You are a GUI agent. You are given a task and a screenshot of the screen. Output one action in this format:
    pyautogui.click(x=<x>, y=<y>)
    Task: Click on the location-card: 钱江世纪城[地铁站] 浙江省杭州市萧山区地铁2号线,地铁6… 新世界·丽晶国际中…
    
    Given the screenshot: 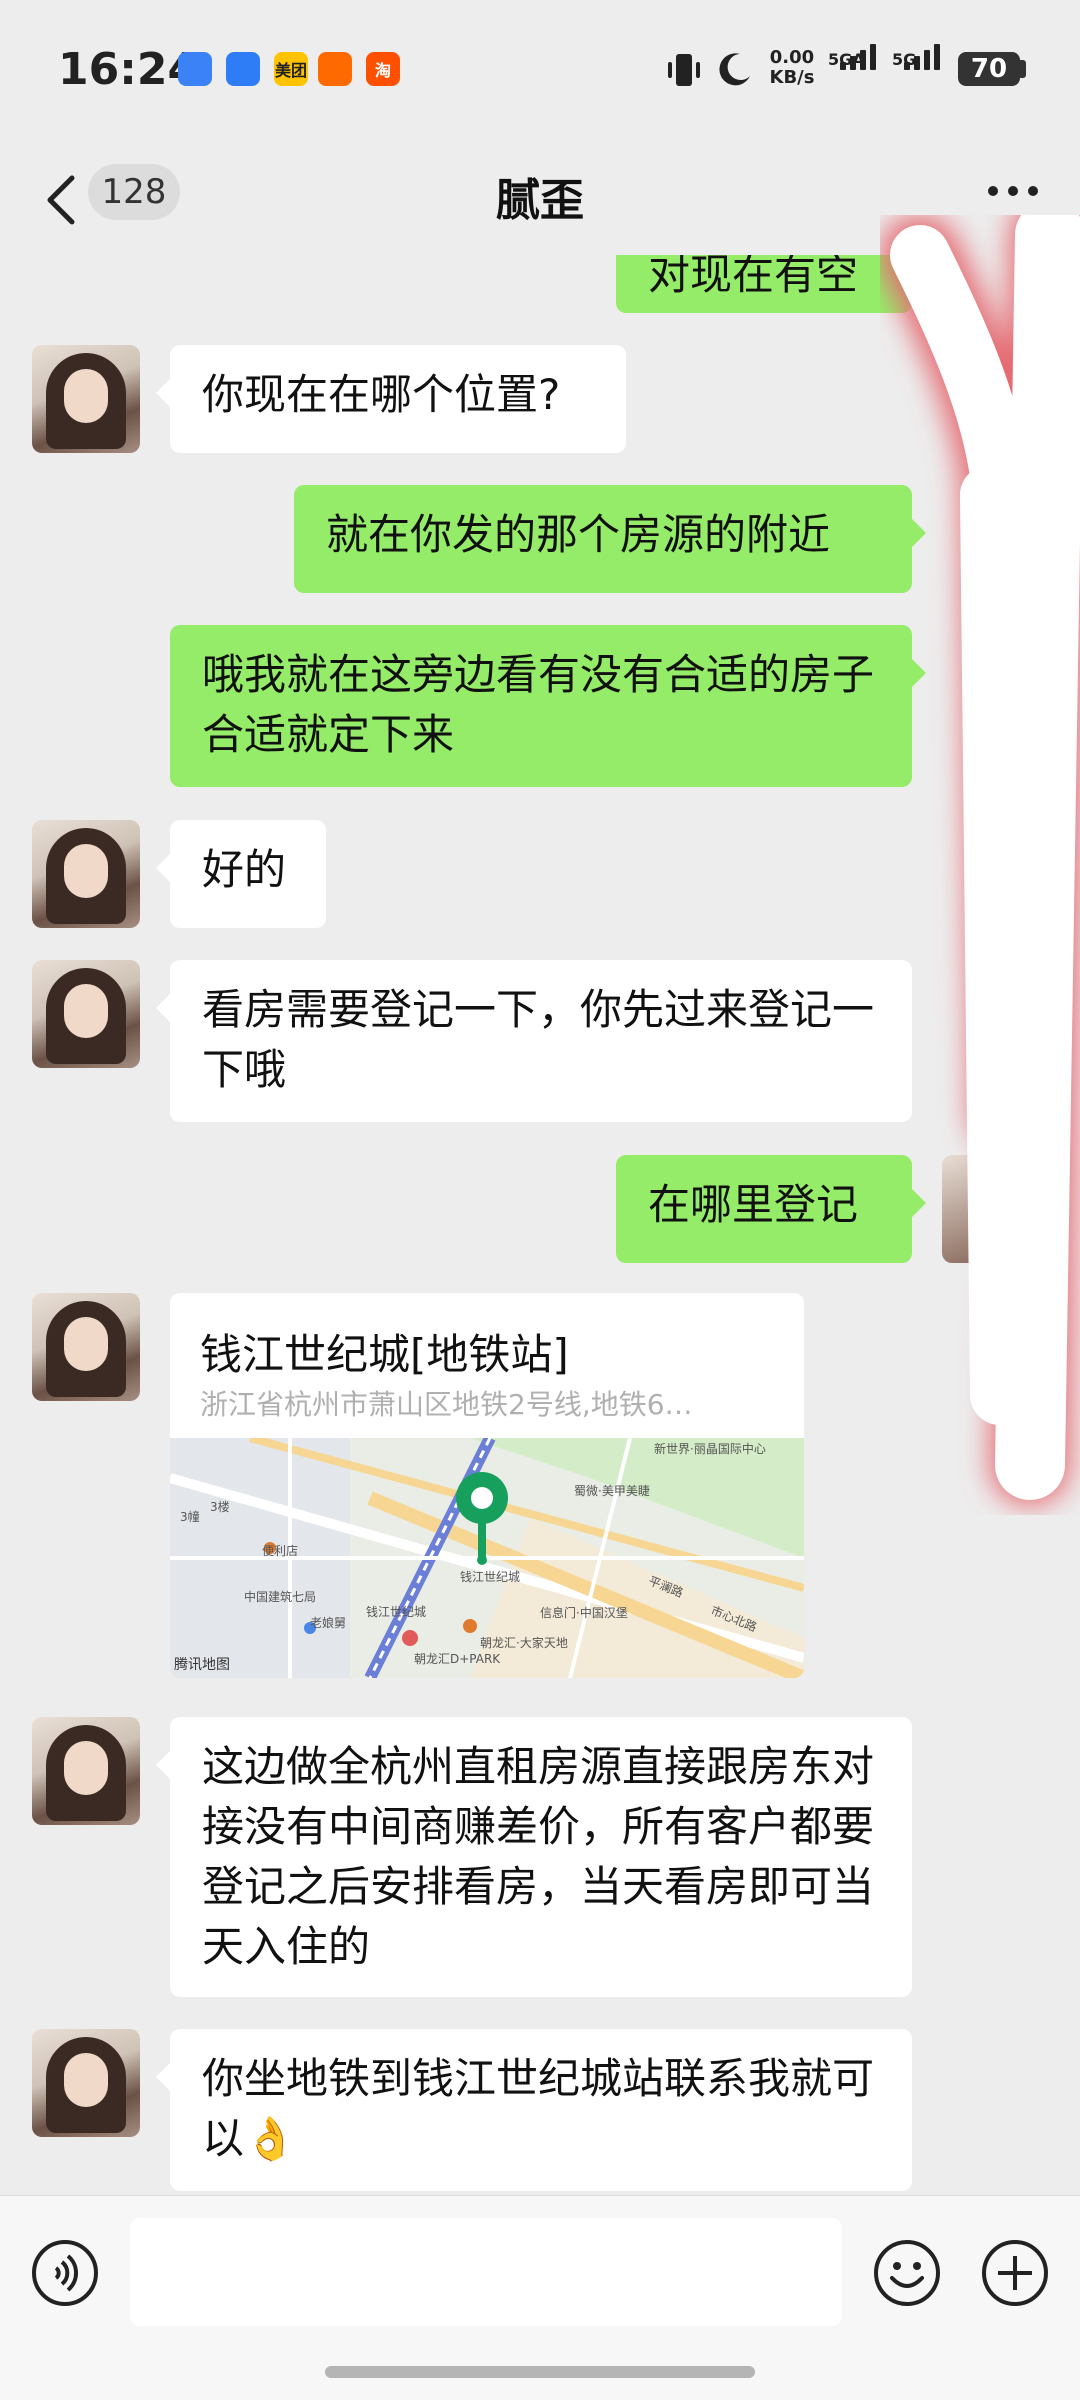 What is the action you would take?
    pyautogui.click(x=487, y=1485)
    